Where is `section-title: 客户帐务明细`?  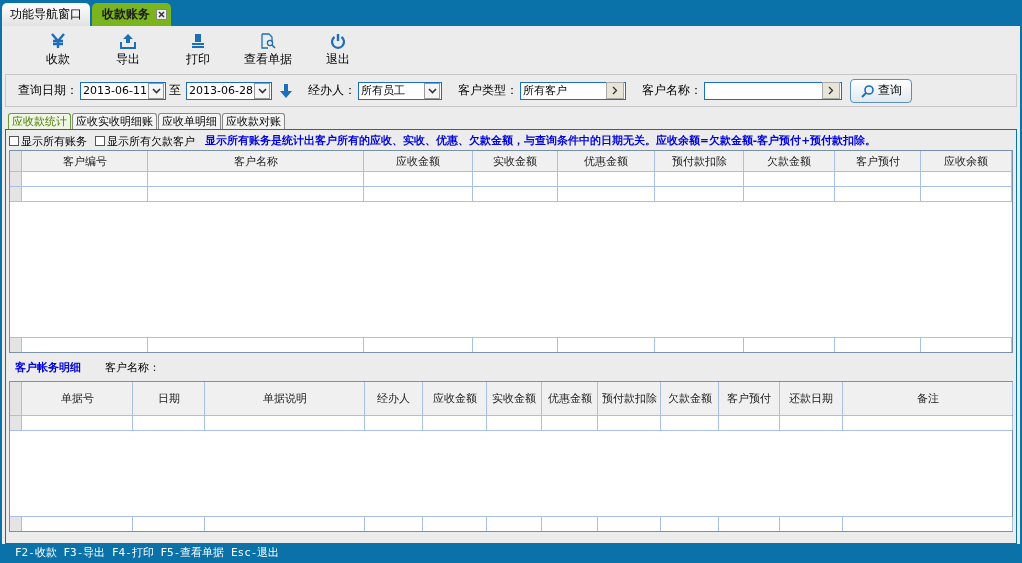
section-title: 客户帐务明细 is located at coordinates (48, 367).